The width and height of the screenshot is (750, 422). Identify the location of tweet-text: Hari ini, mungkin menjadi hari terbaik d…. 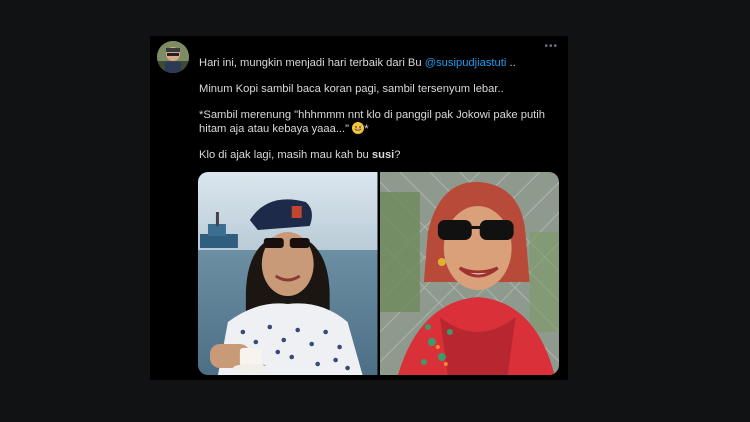
(379, 109).